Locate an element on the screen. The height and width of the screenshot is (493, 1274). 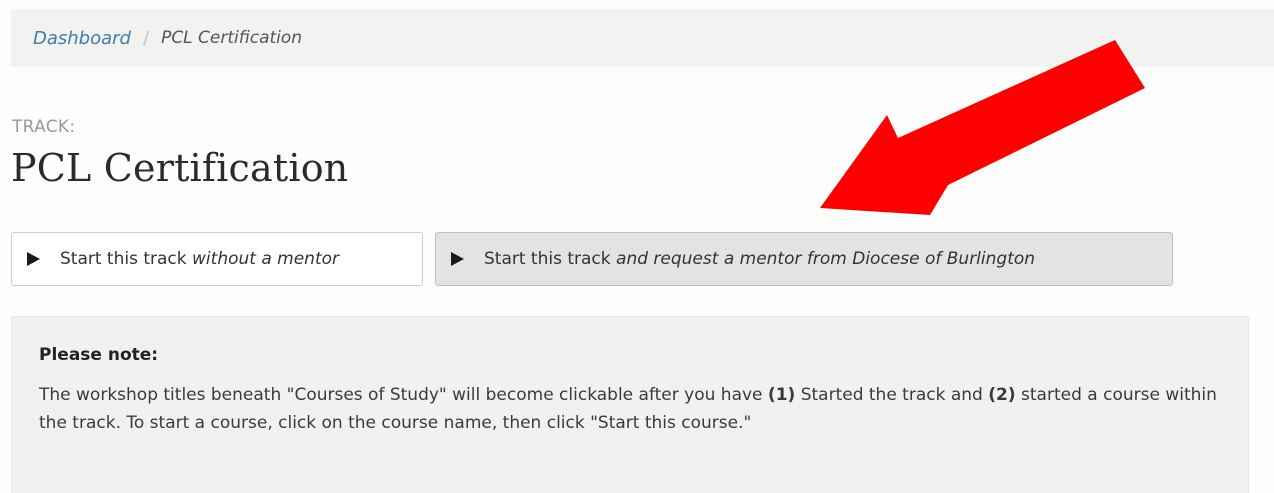
page-title: PCL Certification is located at coordinates (180, 168).